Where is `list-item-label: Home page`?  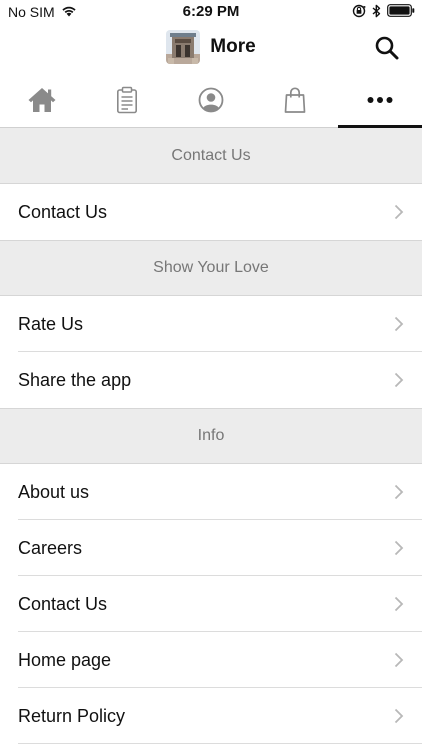 list-item-label: Home page is located at coordinates (65, 659).